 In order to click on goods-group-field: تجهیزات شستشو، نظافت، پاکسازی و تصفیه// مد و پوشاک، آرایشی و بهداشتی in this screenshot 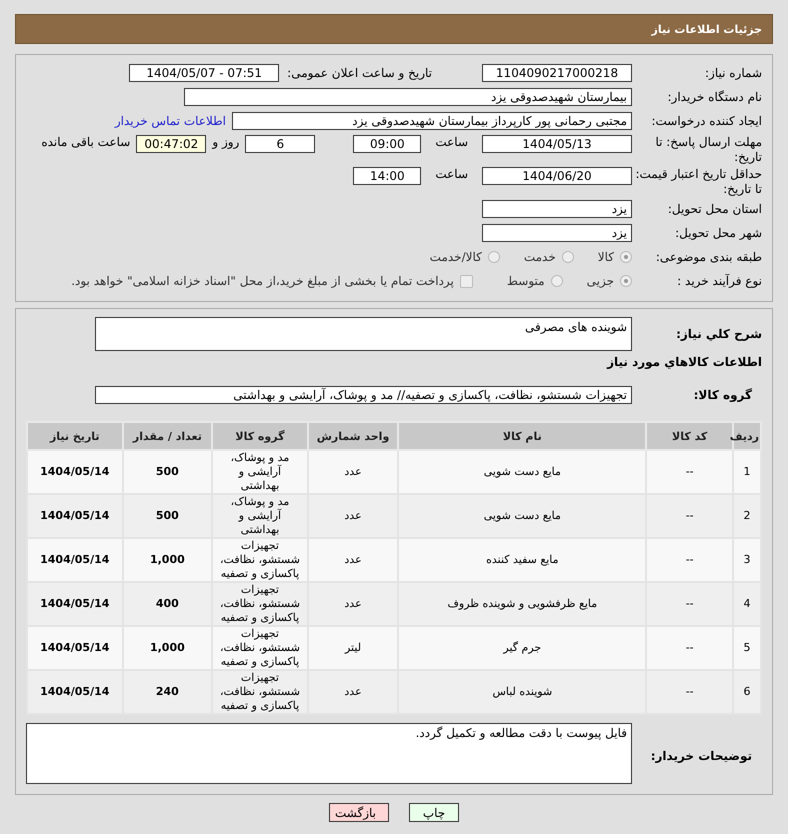, I will do `click(363, 395)`.